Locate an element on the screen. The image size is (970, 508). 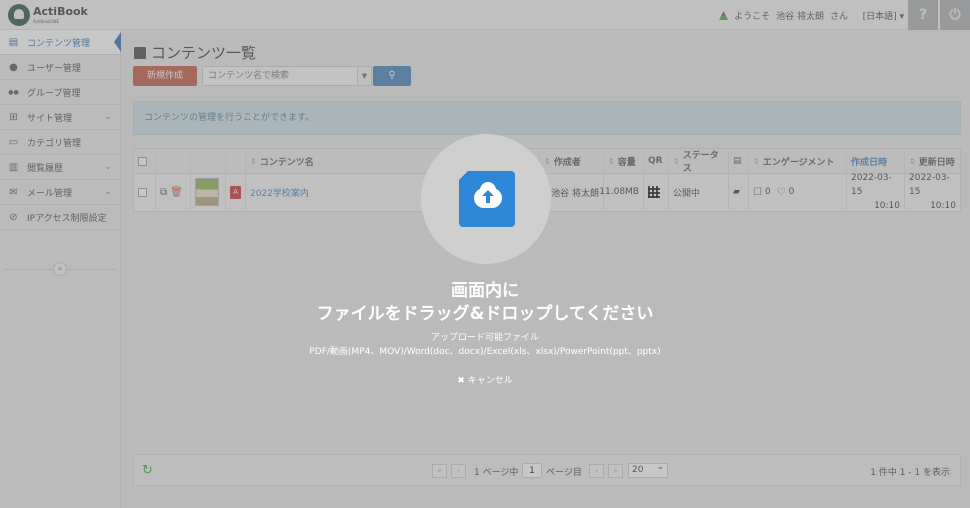
close-icon: ✖ is located at coordinates (461, 381).